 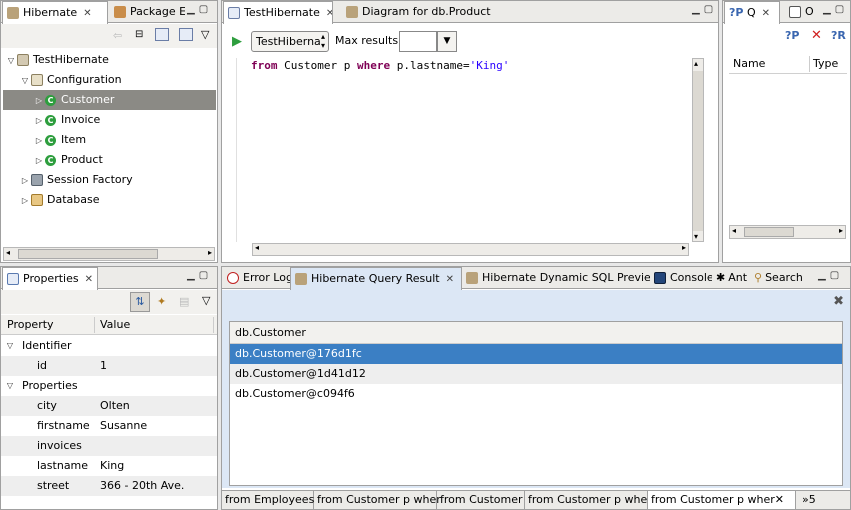 What do you see at coordinates (722, 500) in the screenshot?
I see `query-tab-active: from Customer p wher✕` at bounding box center [722, 500].